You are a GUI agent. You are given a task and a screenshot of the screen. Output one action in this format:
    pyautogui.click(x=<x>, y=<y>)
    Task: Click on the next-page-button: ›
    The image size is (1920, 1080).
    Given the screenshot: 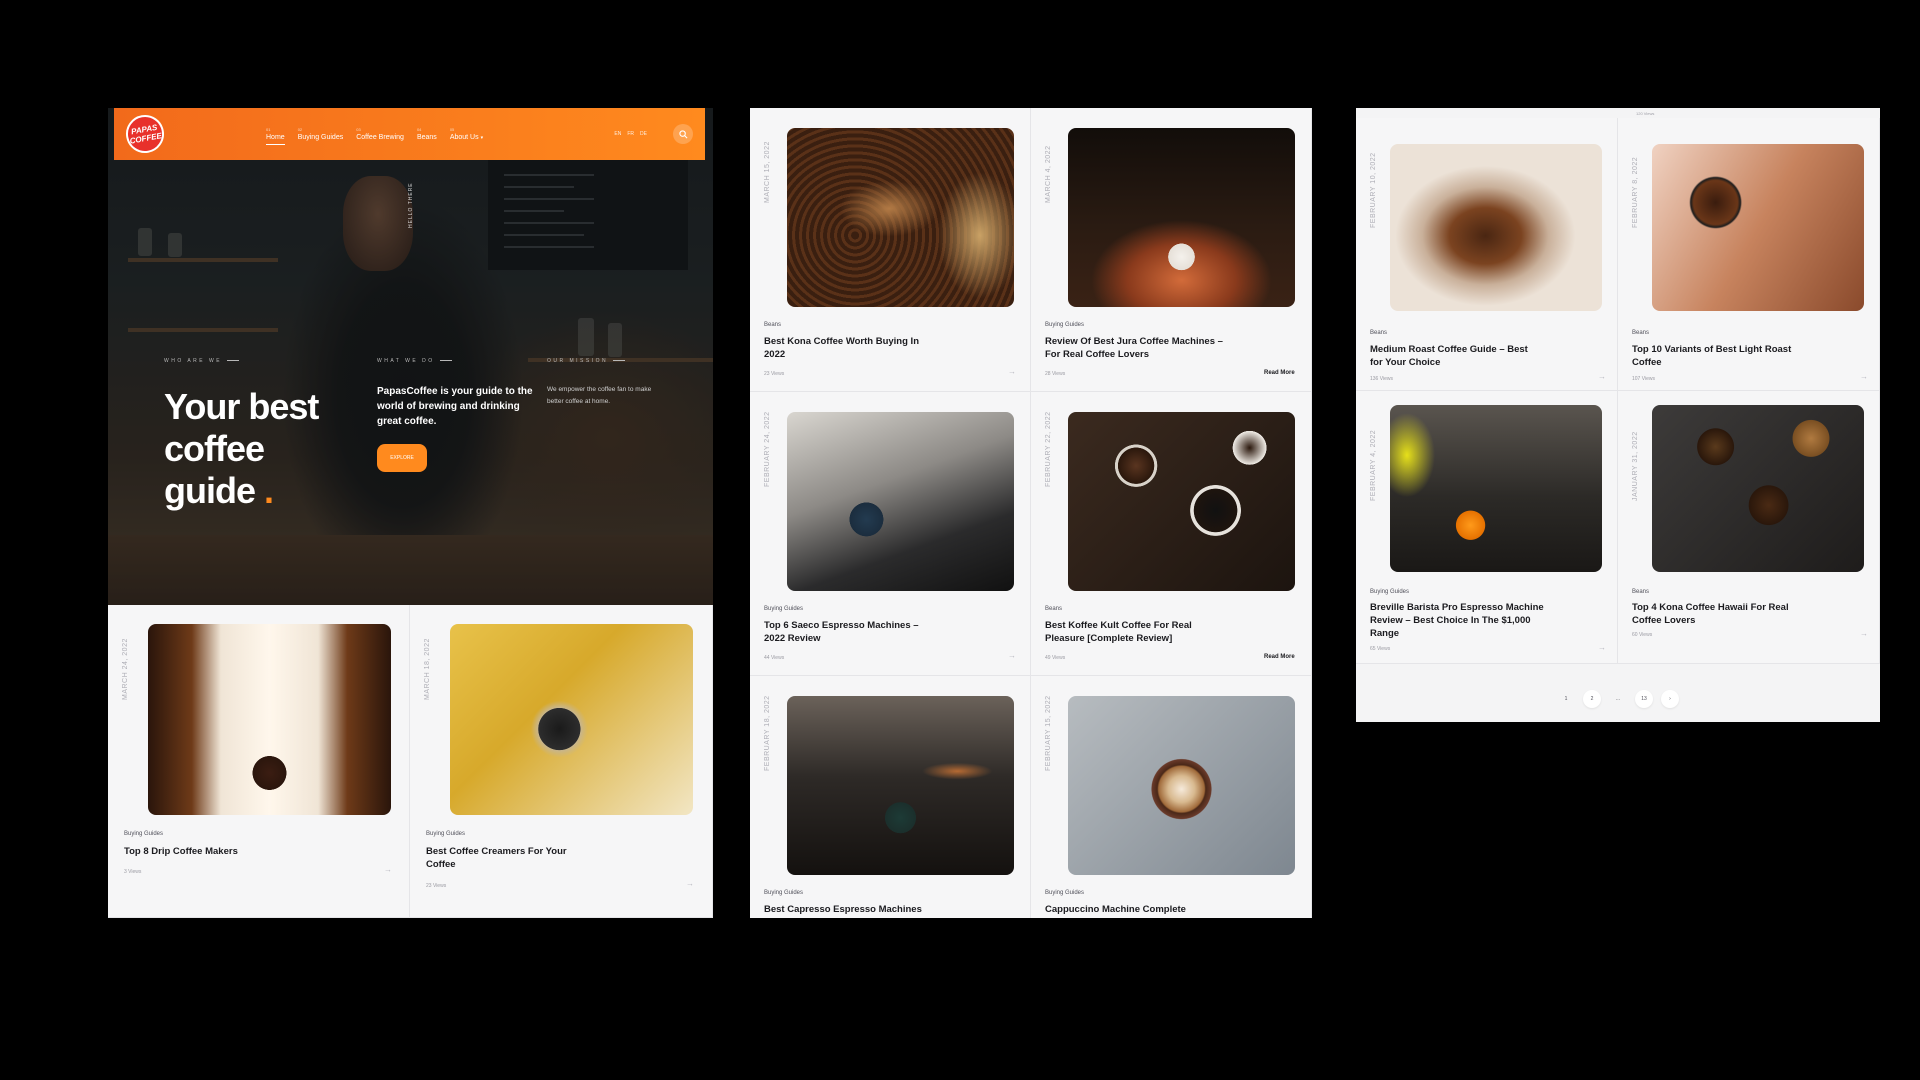 What is the action you would take?
    pyautogui.click(x=1670, y=699)
    